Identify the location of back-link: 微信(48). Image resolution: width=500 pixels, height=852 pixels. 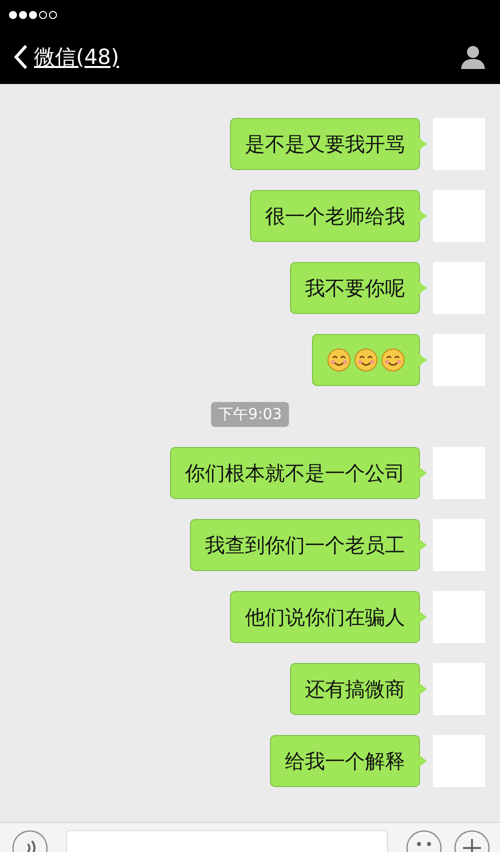
(77, 57).